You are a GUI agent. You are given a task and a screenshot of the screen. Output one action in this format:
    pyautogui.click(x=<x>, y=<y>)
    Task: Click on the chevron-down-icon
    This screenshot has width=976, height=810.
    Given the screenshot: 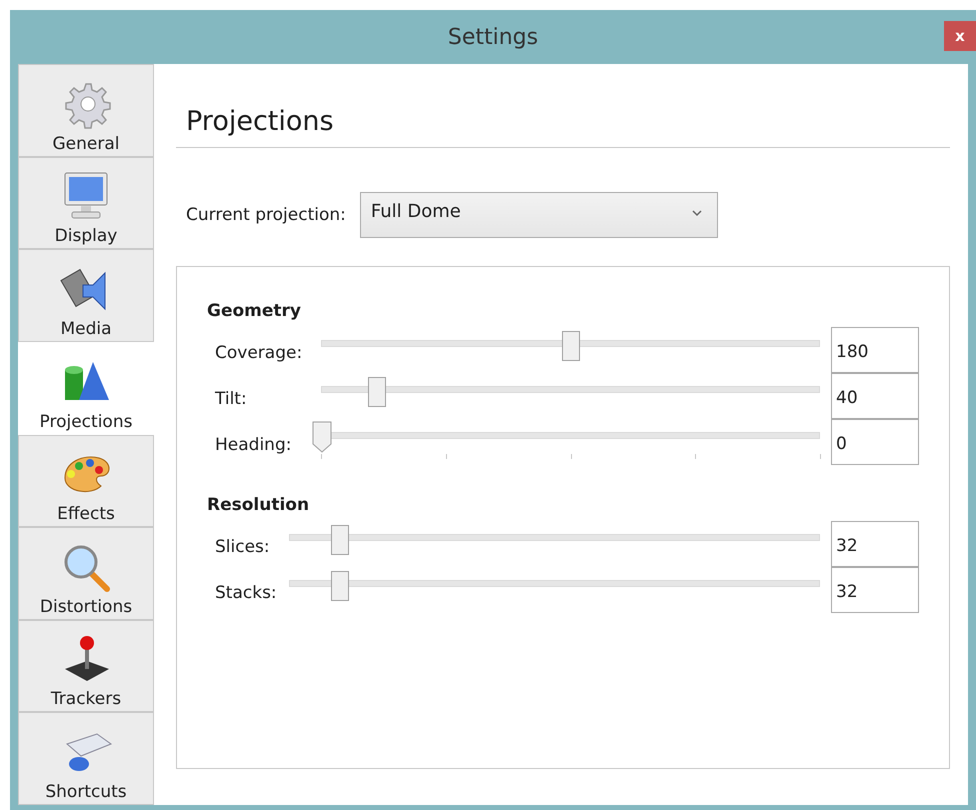 What is the action you would take?
    pyautogui.click(x=696, y=213)
    